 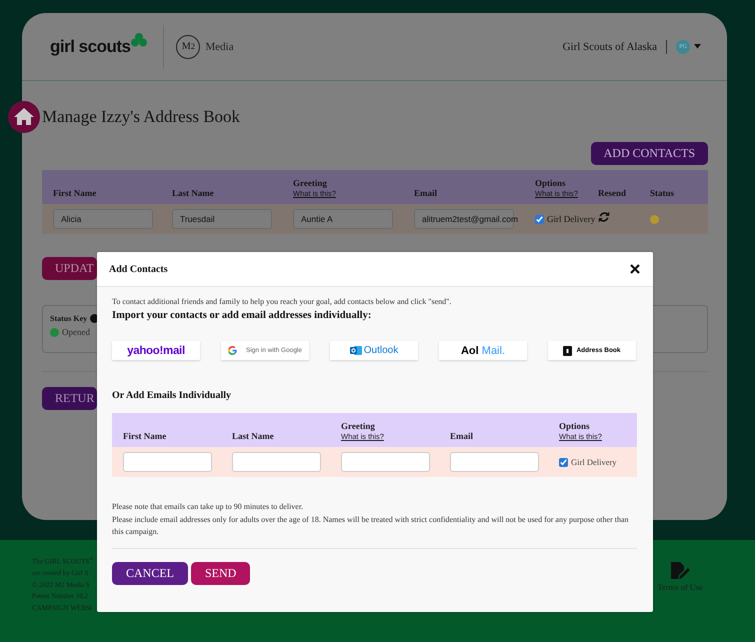 I want to click on intro-text: To contact additional friends and family to help you reach your goal, add contacts below and click "send"., so click(x=282, y=301).